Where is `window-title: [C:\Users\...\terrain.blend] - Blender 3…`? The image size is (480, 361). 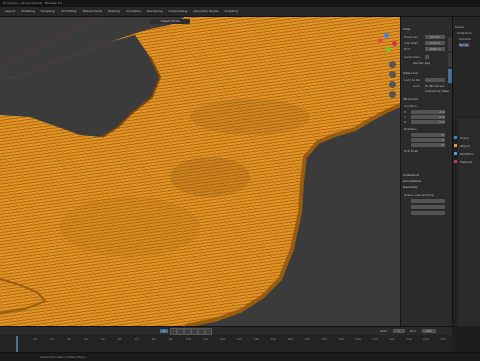
window-title: [C:\Users\...\terrain.blend] - Blender 3… is located at coordinates (33, 3).